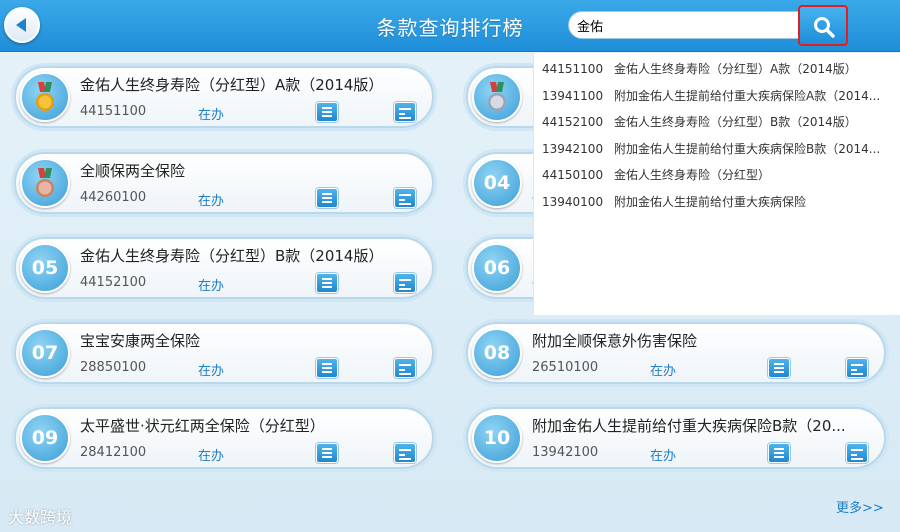  What do you see at coordinates (224, 97) in the screenshot?
I see `ranking-card: 金佑人生终身寿险（分红型）A款（2014版） 44151100 在办` at bounding box center [224, 97].